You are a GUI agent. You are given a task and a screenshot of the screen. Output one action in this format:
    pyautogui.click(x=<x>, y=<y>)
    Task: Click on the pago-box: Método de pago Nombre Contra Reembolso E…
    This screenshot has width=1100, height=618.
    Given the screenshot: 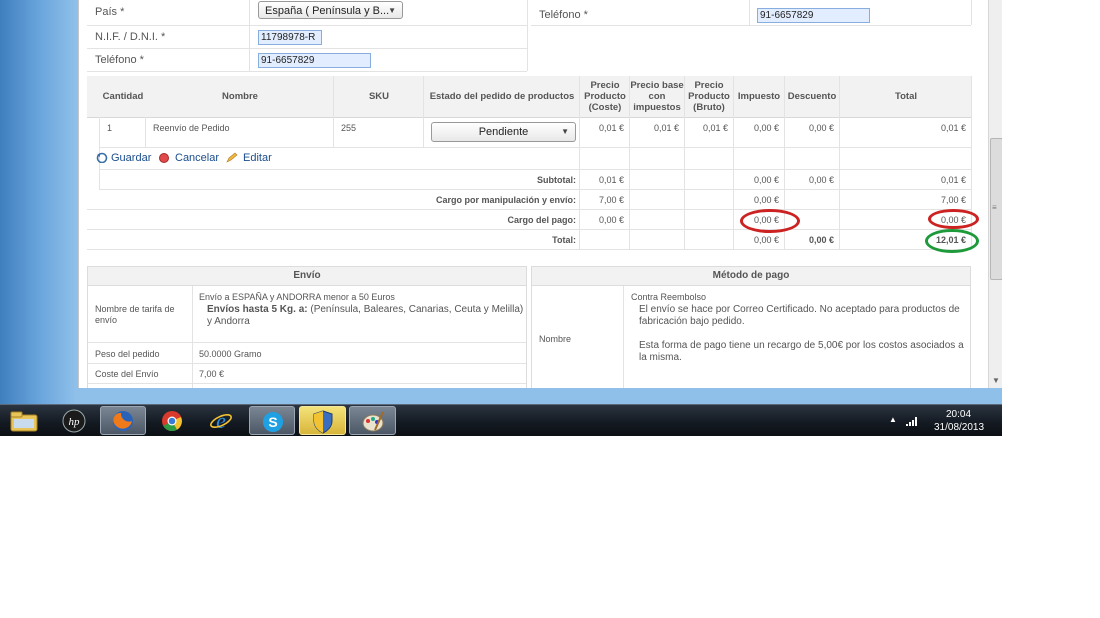 What is the action you would take?
    pyautogui.click(x=751, y=327)
    